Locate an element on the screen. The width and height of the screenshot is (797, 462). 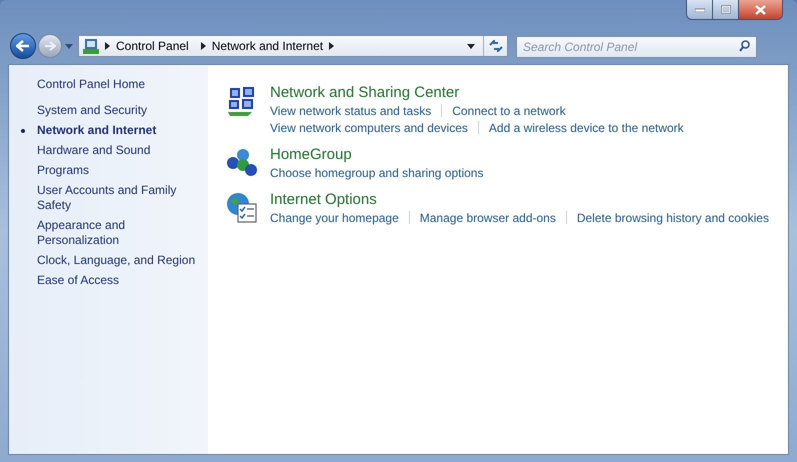
sidebar-link: Ease of Access is located at coordinates (118, 280).